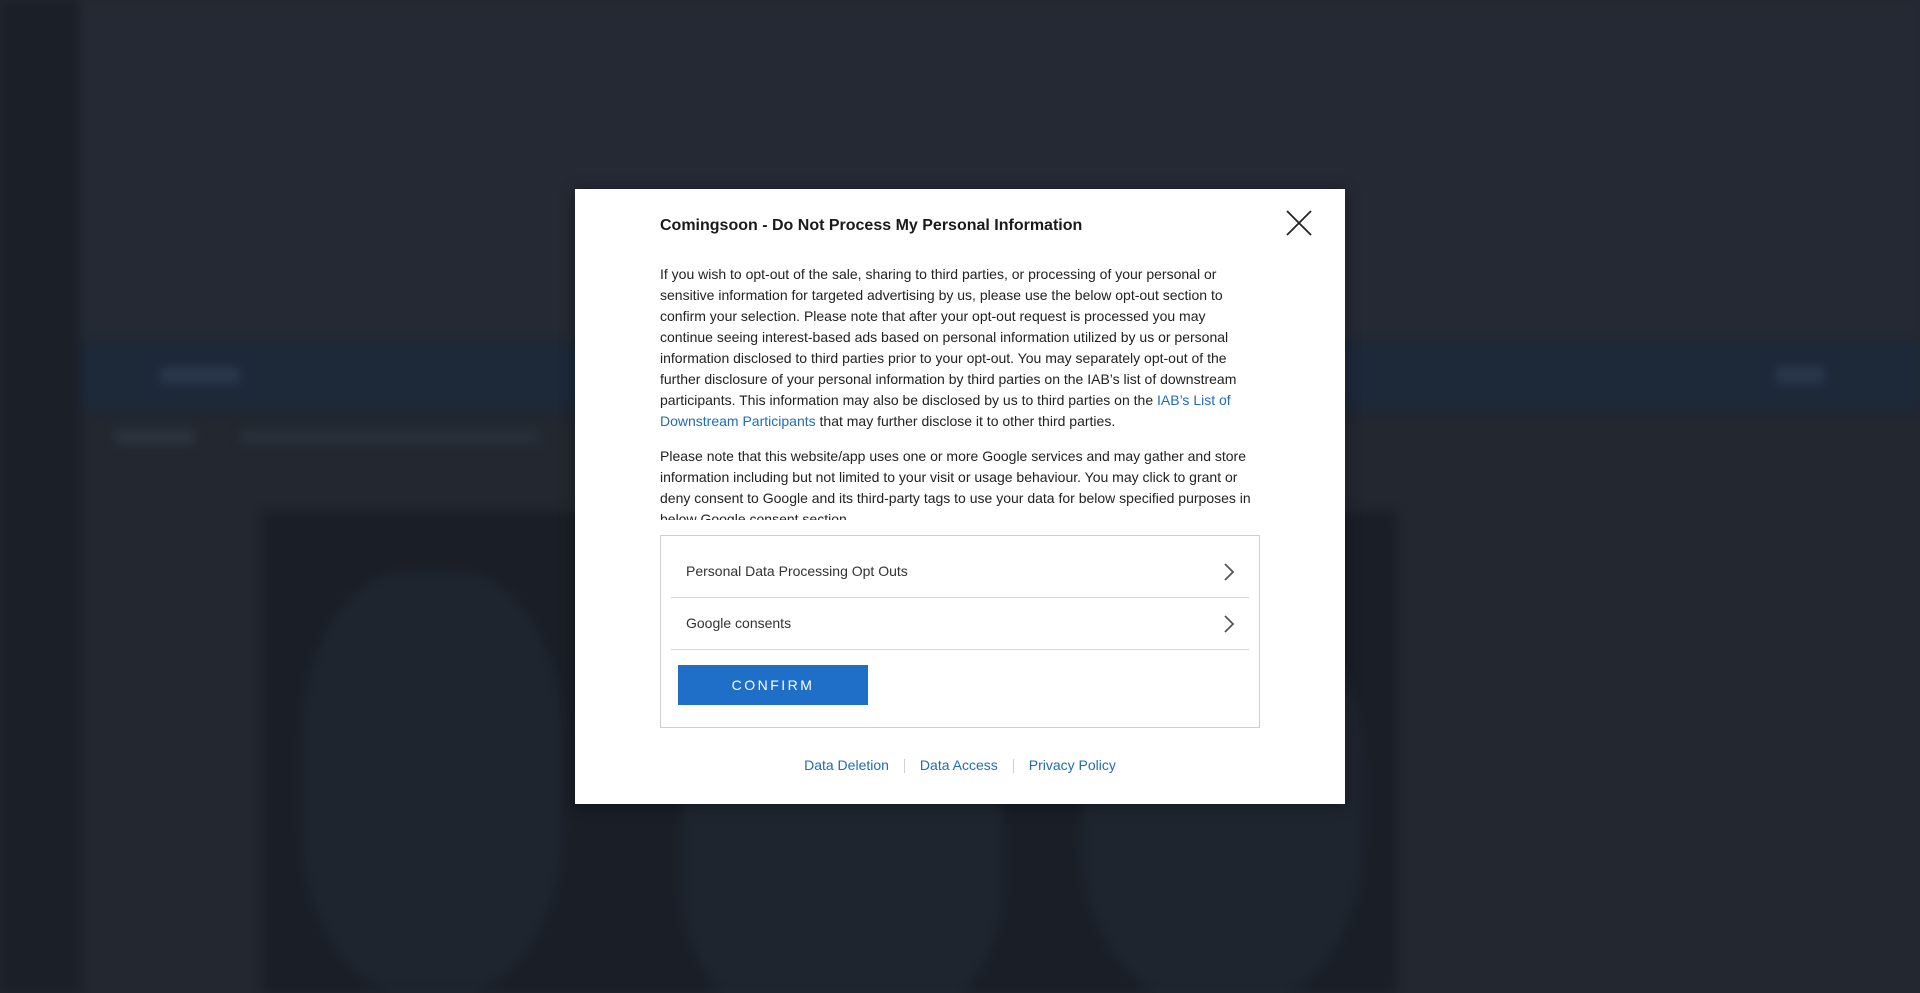 This screenshot has height=993, width=1920. I want to click on close-icon, so click(1299, 223).